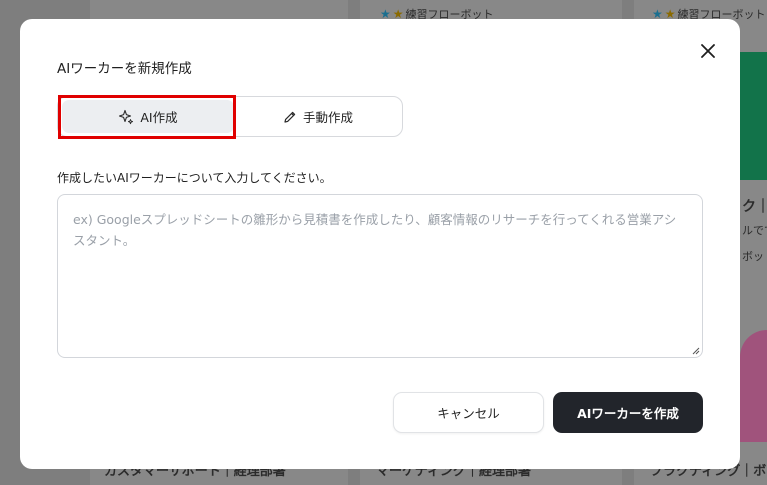 This screenshot has width=767, height=485. Describe the element at coordinates (124, 69) in the screenshot. I see `dialog-title: AIワーカーを新規作成` at that location.